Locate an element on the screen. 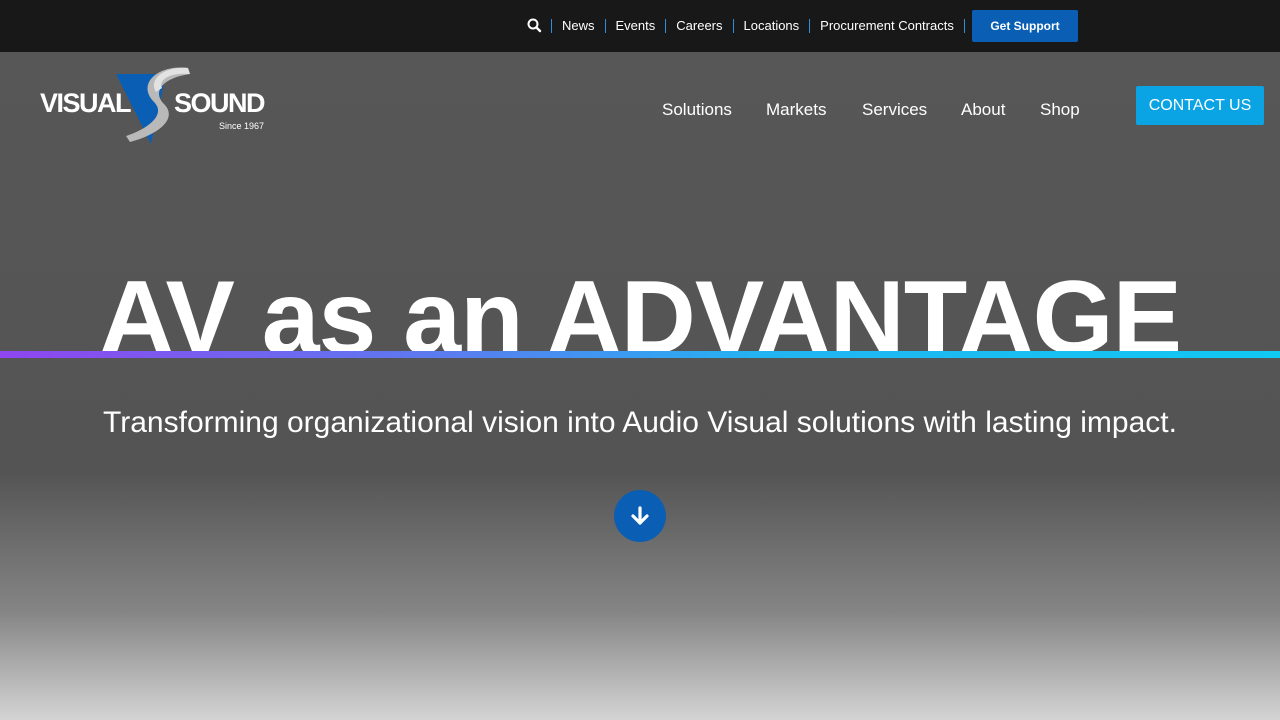 The height and width of the screenshot is (720, 1280). search-icon is located at coordinates (534, 25).